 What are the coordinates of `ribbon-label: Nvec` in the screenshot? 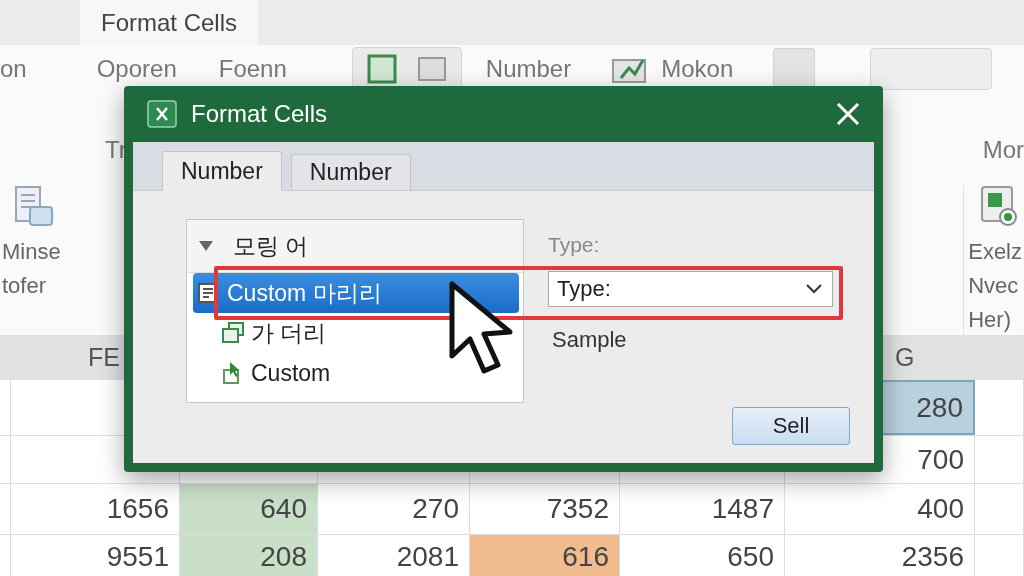 It's located at (993, 286).